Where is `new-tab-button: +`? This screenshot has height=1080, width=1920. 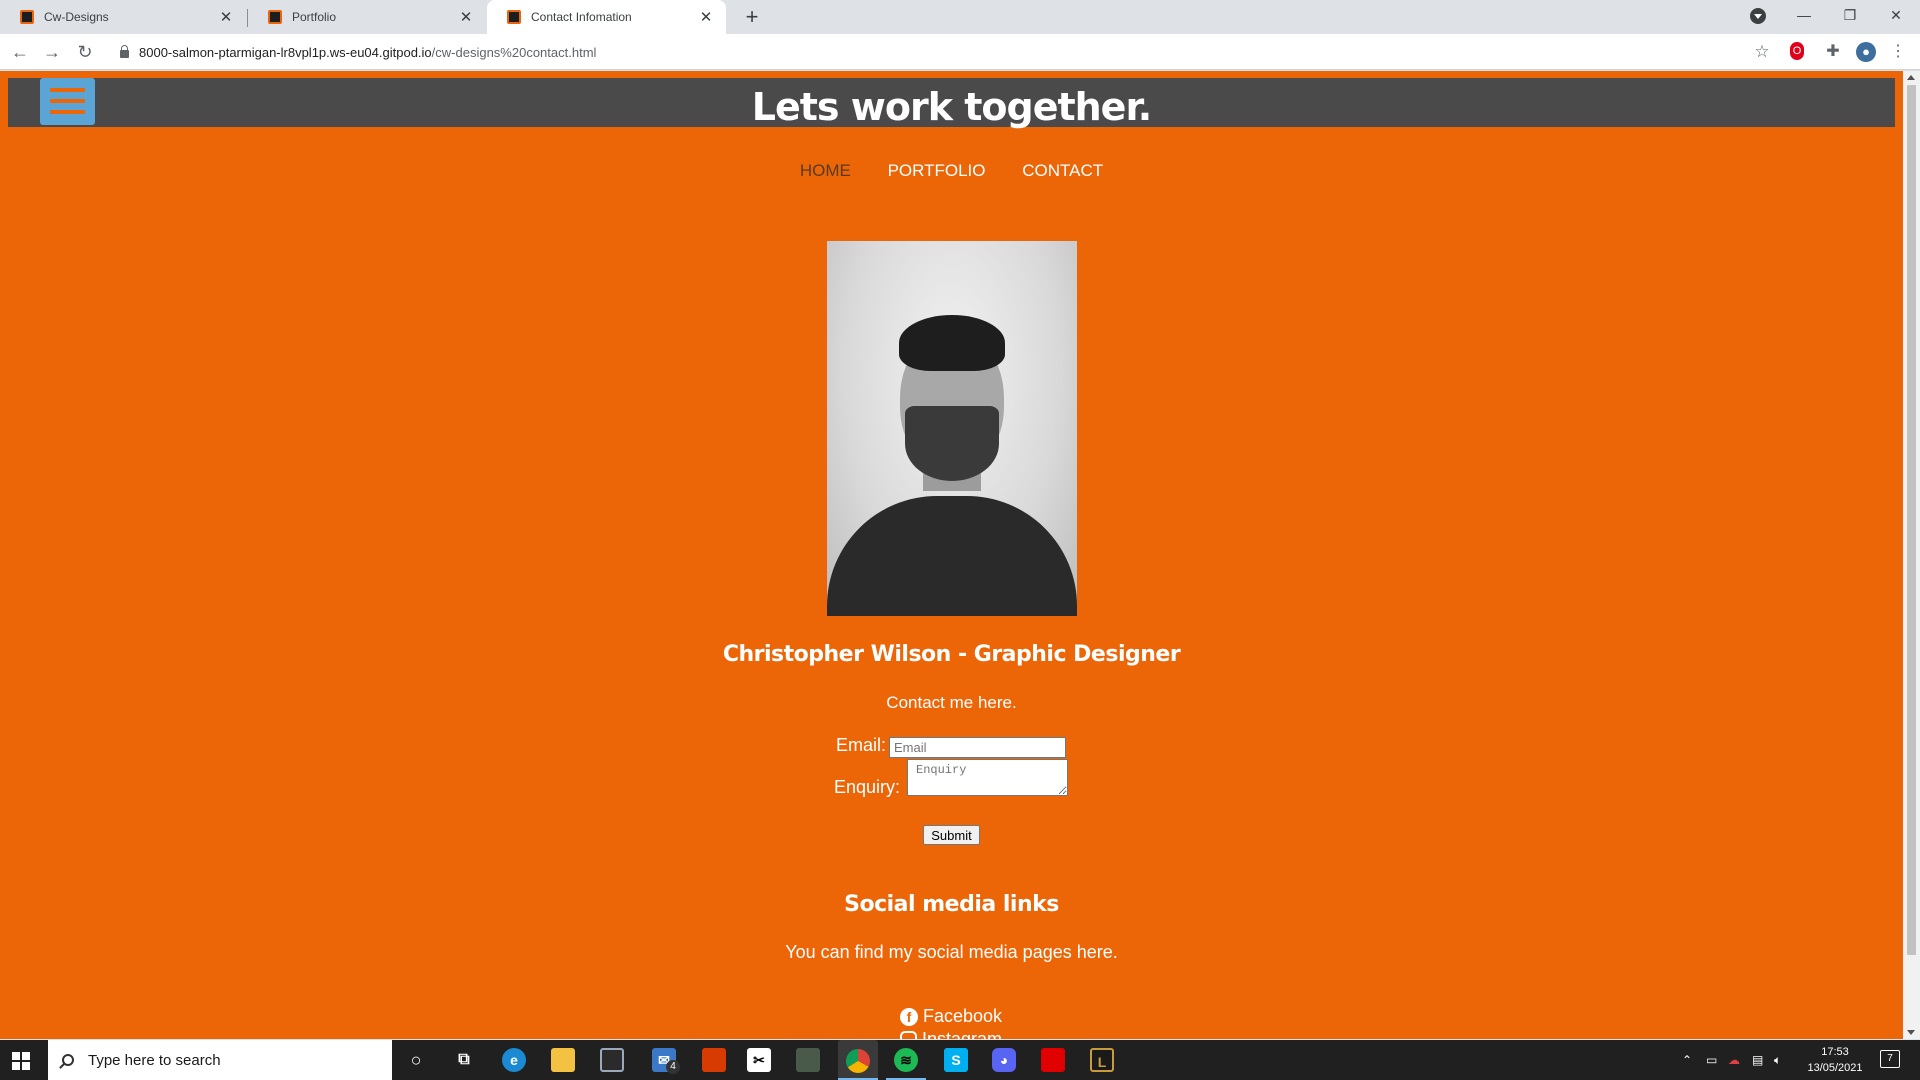 new-tab-button: + is located at coordinates (752, 17).